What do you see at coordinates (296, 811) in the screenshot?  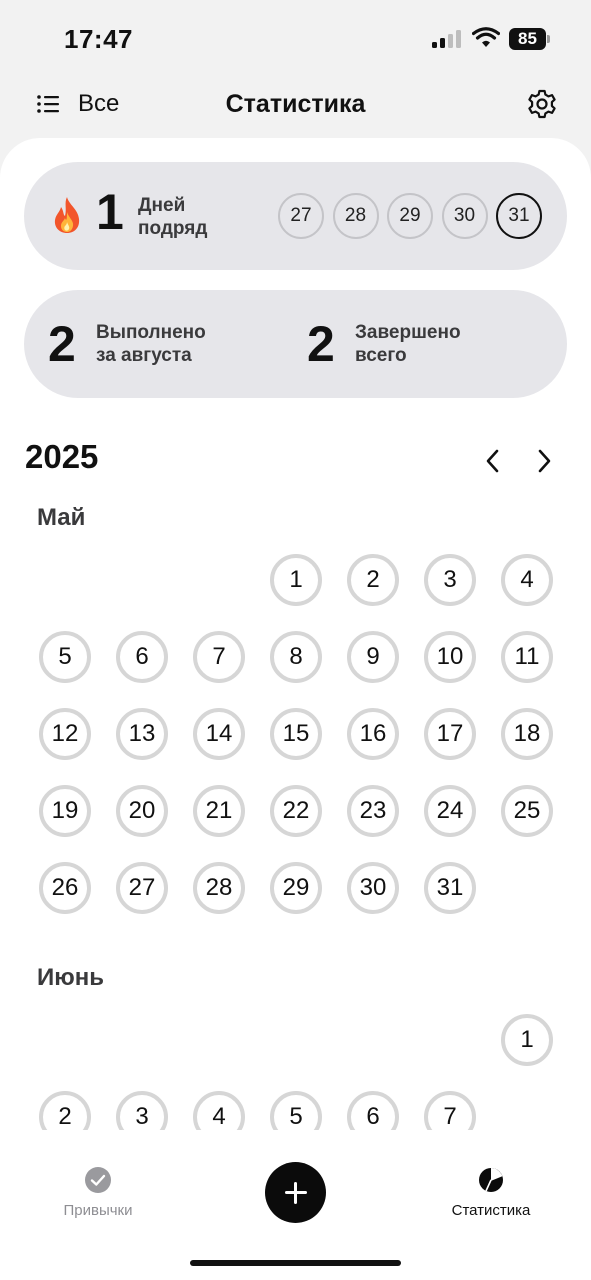 I see `calendar-day: 22` at bounding box center [296, 811].